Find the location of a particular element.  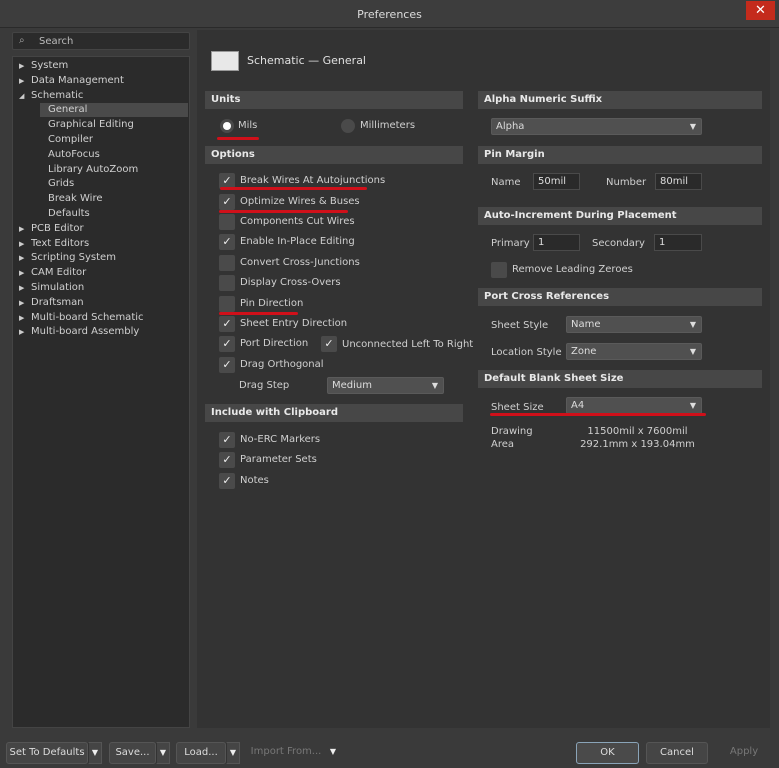

drag-step-dropdown: Medium ▼ is located at coordinates (385, 385).